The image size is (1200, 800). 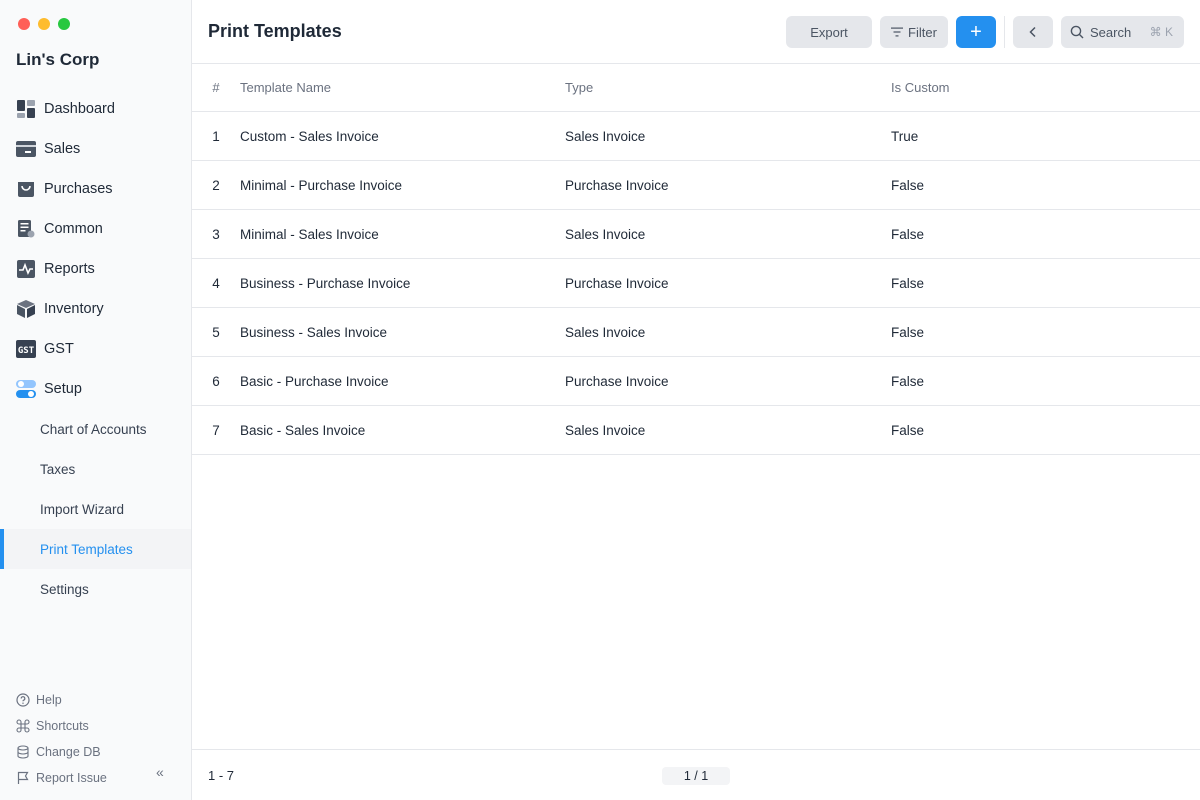 I want to click on collapse-sidebar-button: «, so click(x=160, y=772).